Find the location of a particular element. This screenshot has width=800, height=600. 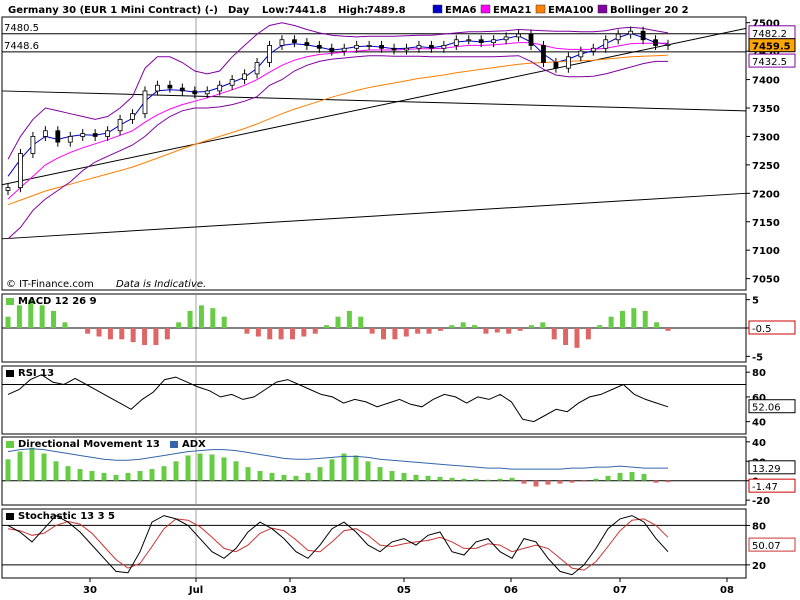

rsi-tick-label-0: 80 is located at coordinates (759, 373).